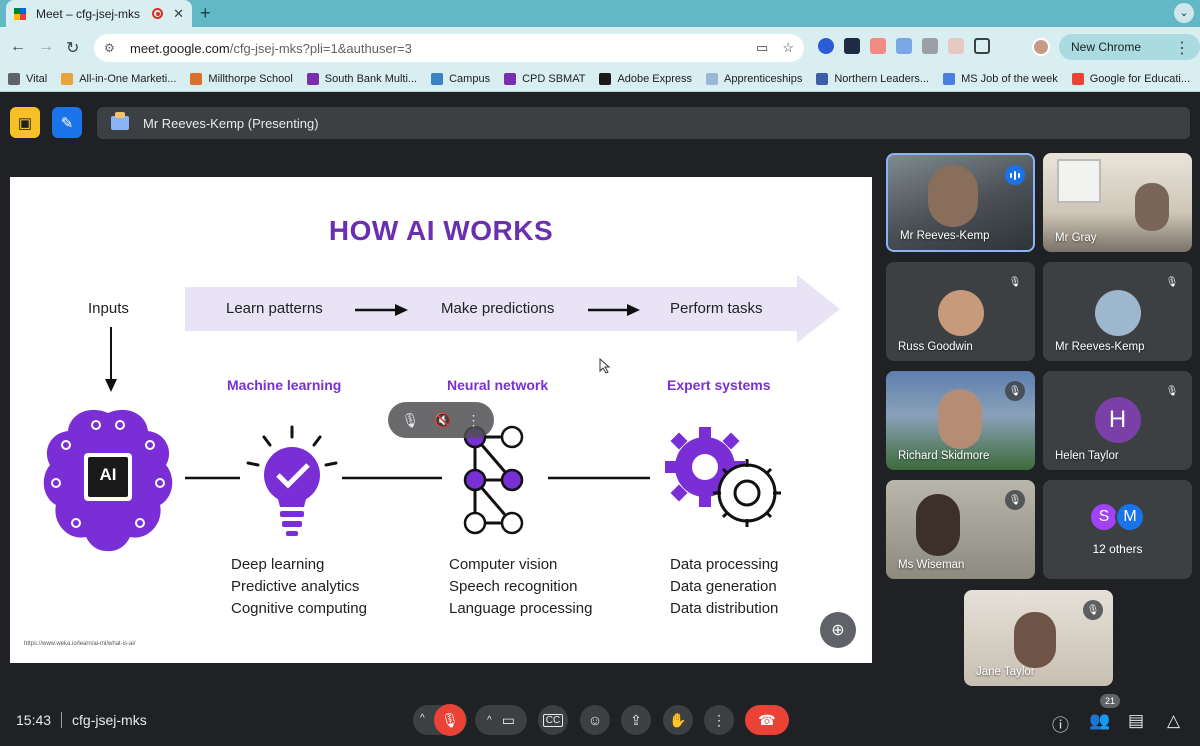 The width and height of the screenshot is (1200, 746). What do you see at coordinates (521, 608) in the screenshot?
I see `list-item: Language processing` at bounding box center [521, 608].